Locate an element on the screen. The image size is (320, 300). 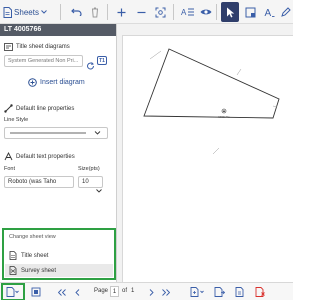
double-chevron-left-icon is located at coordinates (62, 292).